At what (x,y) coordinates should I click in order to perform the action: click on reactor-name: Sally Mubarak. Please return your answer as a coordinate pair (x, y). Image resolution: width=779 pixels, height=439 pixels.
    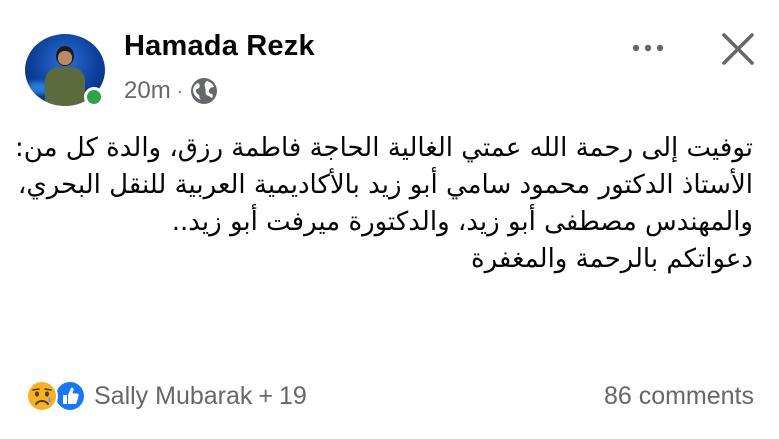
    Looking at the image, I should click on (173, 395).